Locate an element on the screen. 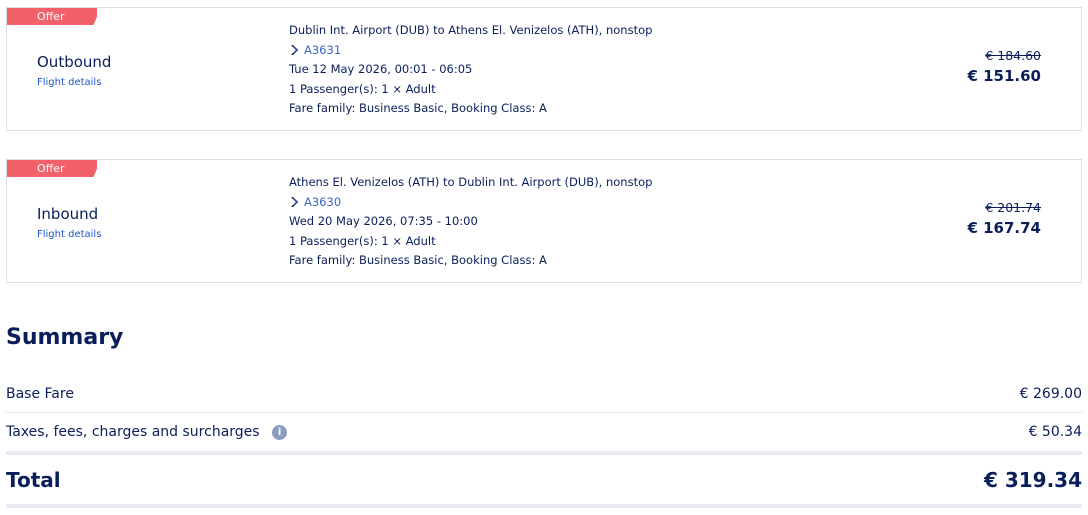 The height and width of the screenshot is (515, 1088). info-icon: i is located at coordinates (280, 432).